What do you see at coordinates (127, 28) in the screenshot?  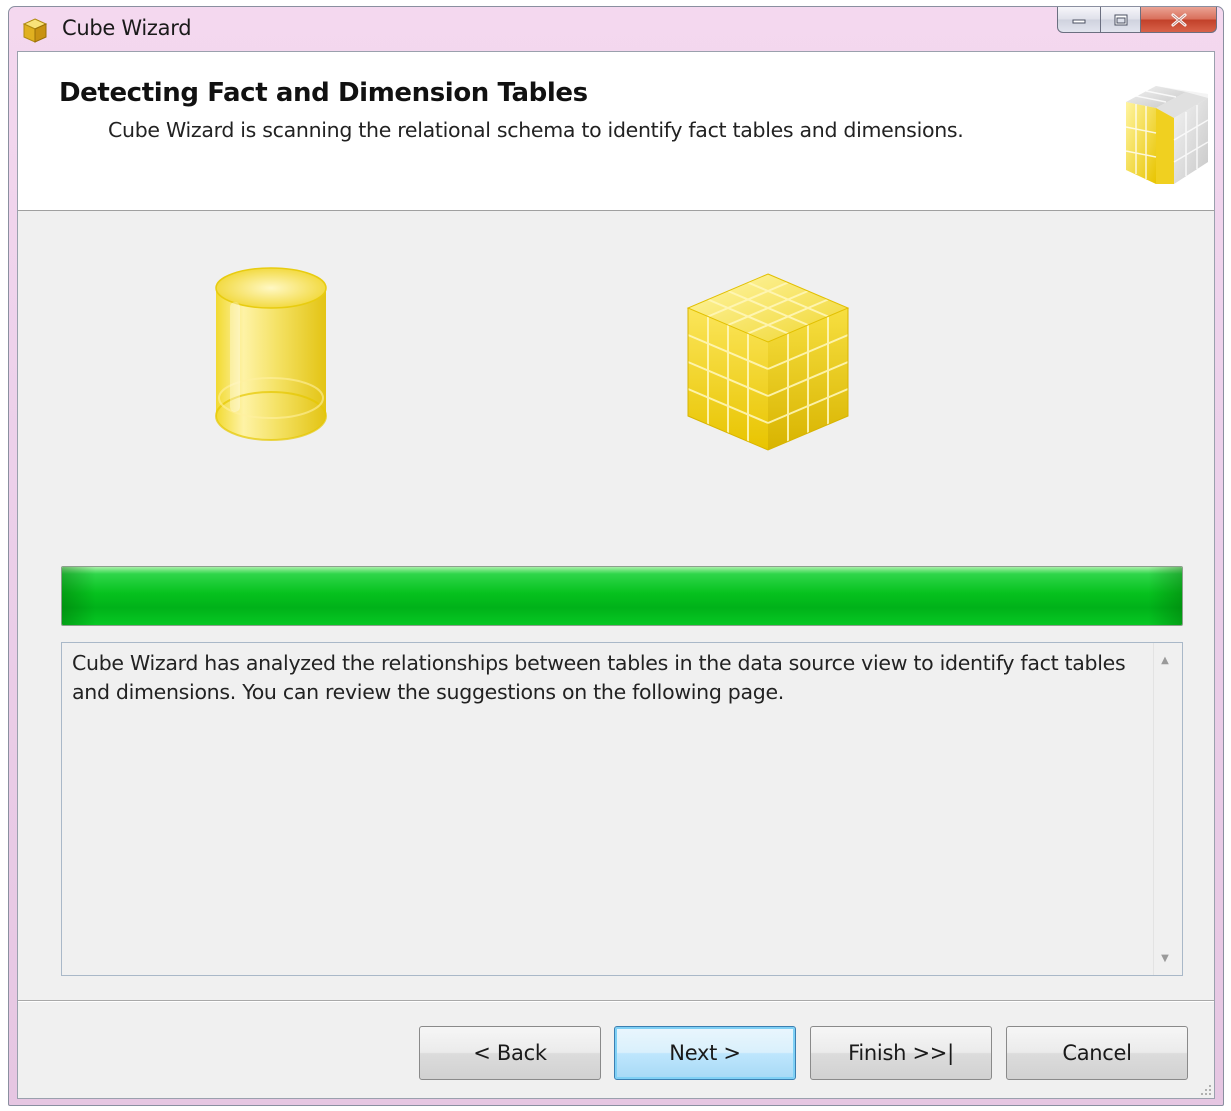 I see `window-title: Cube Wizard` at bounding box center [127, 28].